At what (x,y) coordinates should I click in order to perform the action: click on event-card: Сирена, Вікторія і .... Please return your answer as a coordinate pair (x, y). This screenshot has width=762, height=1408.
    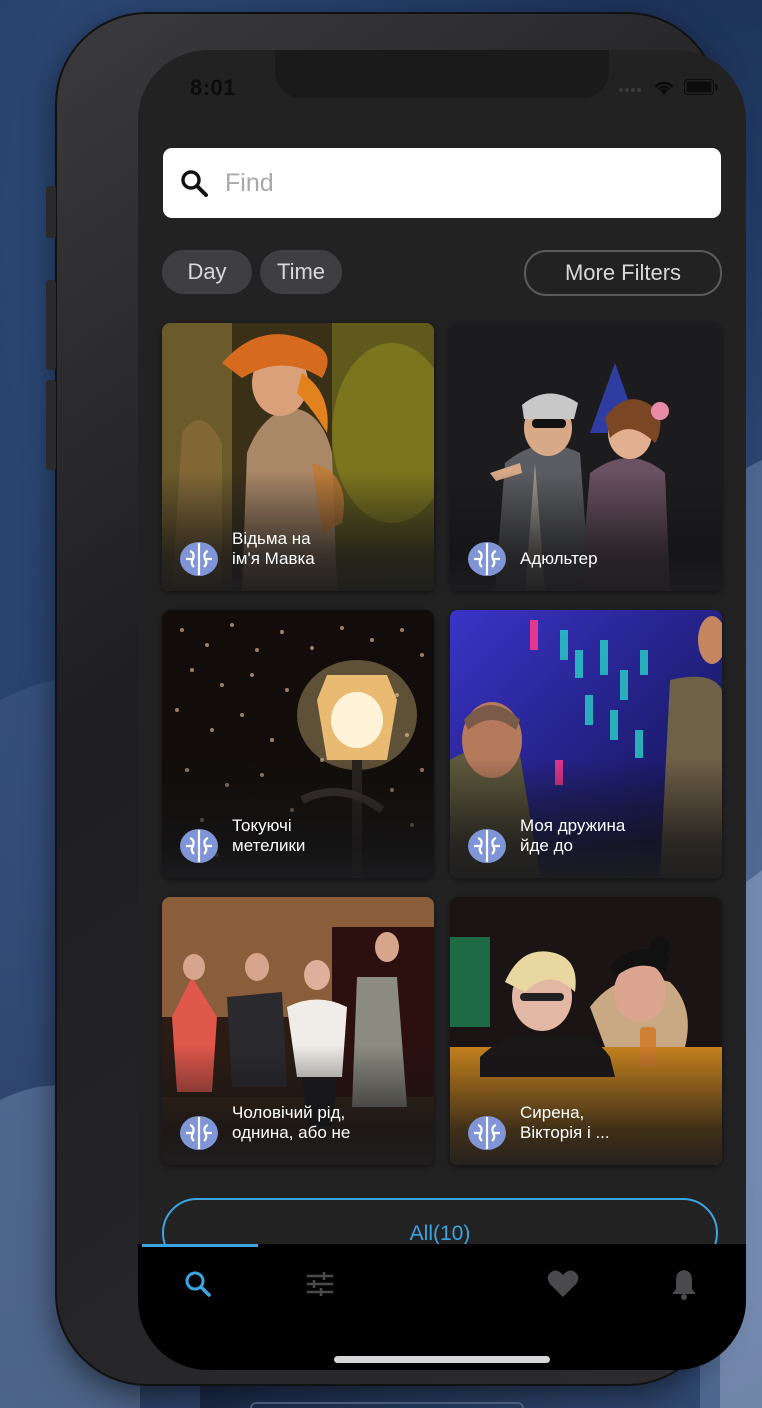
    Looking at the image, I should click on (586, 1031).